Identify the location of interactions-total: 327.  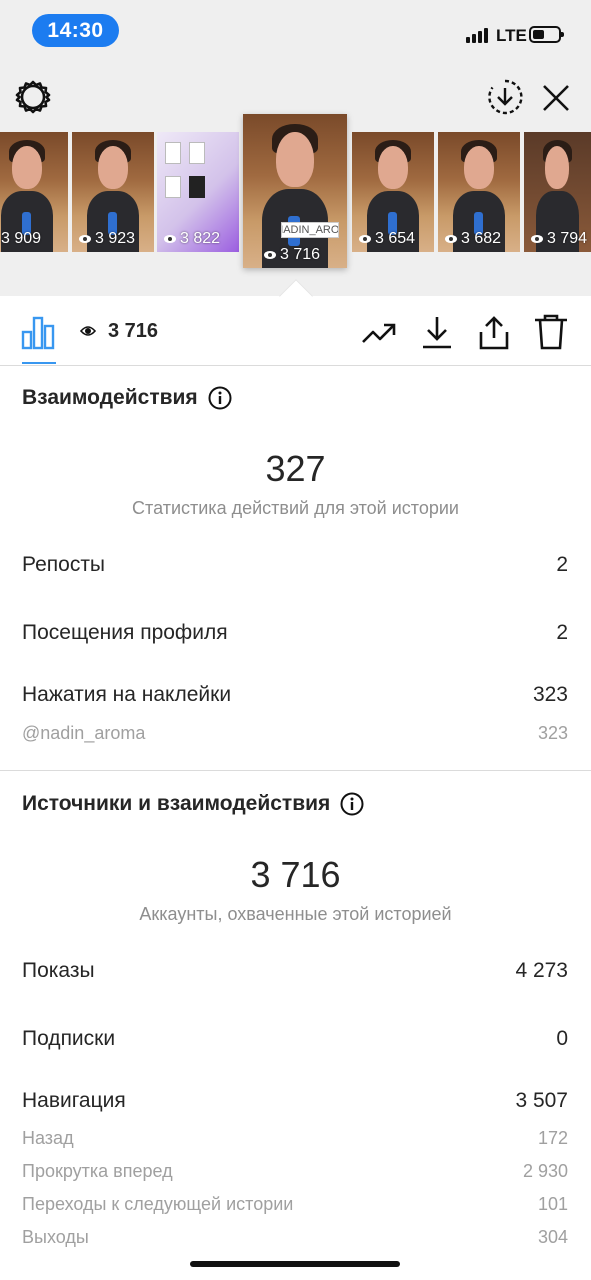
(295, 468).